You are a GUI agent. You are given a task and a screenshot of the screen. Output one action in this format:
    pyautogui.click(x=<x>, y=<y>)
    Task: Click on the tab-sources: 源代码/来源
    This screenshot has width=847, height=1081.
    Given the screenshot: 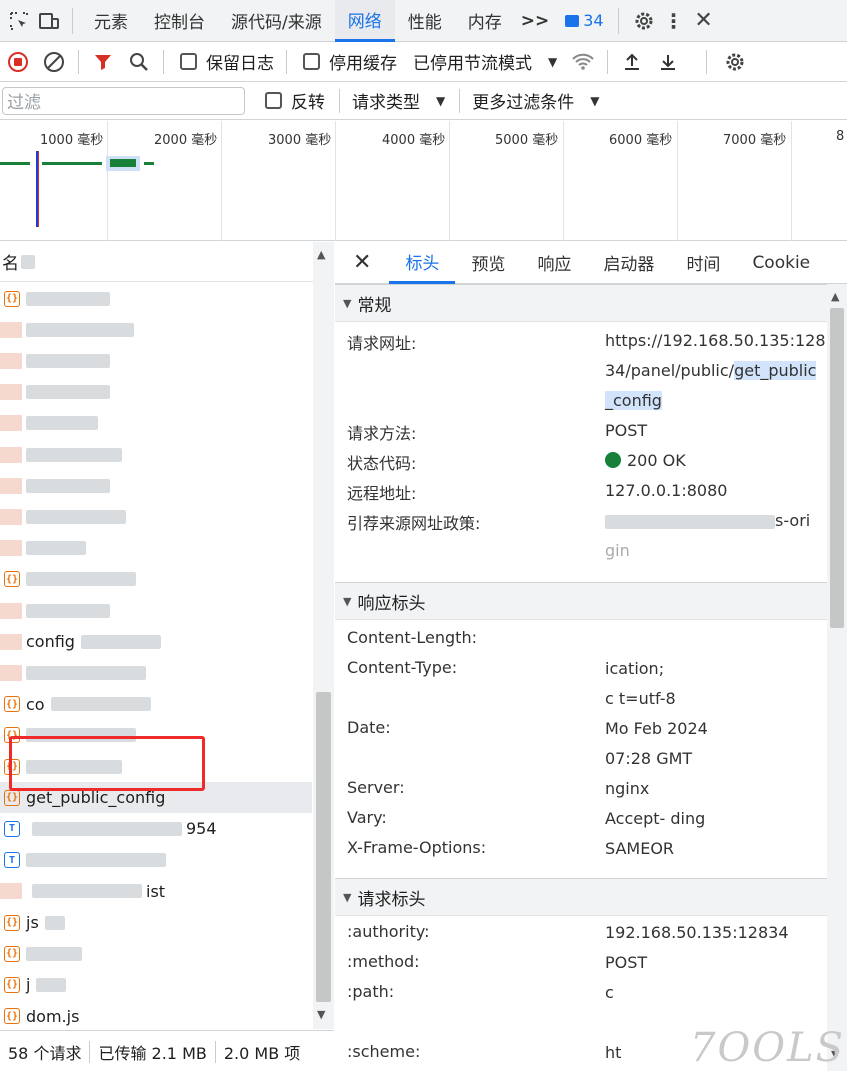 What is the action you would take?
    pyautogui.click(x=276, y=21)
    